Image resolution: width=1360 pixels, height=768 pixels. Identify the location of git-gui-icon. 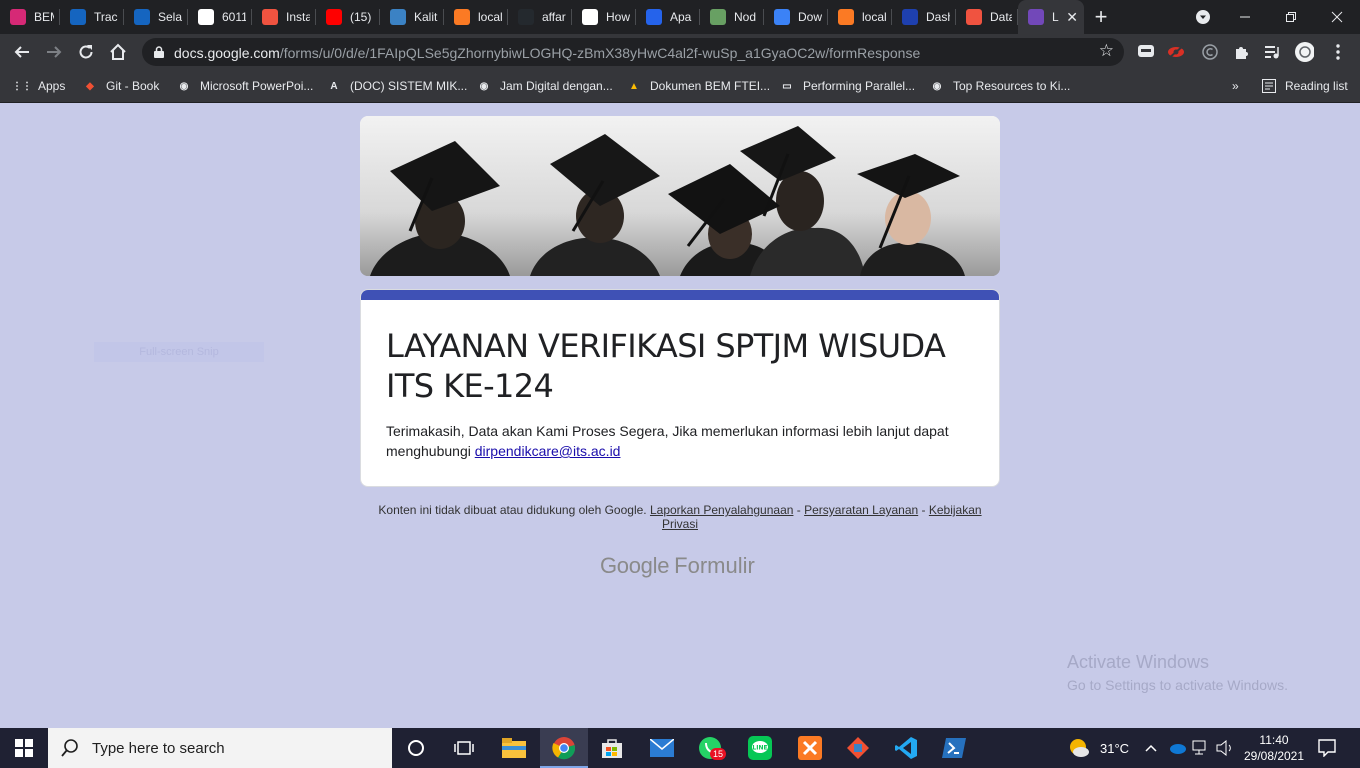
(858, 748).